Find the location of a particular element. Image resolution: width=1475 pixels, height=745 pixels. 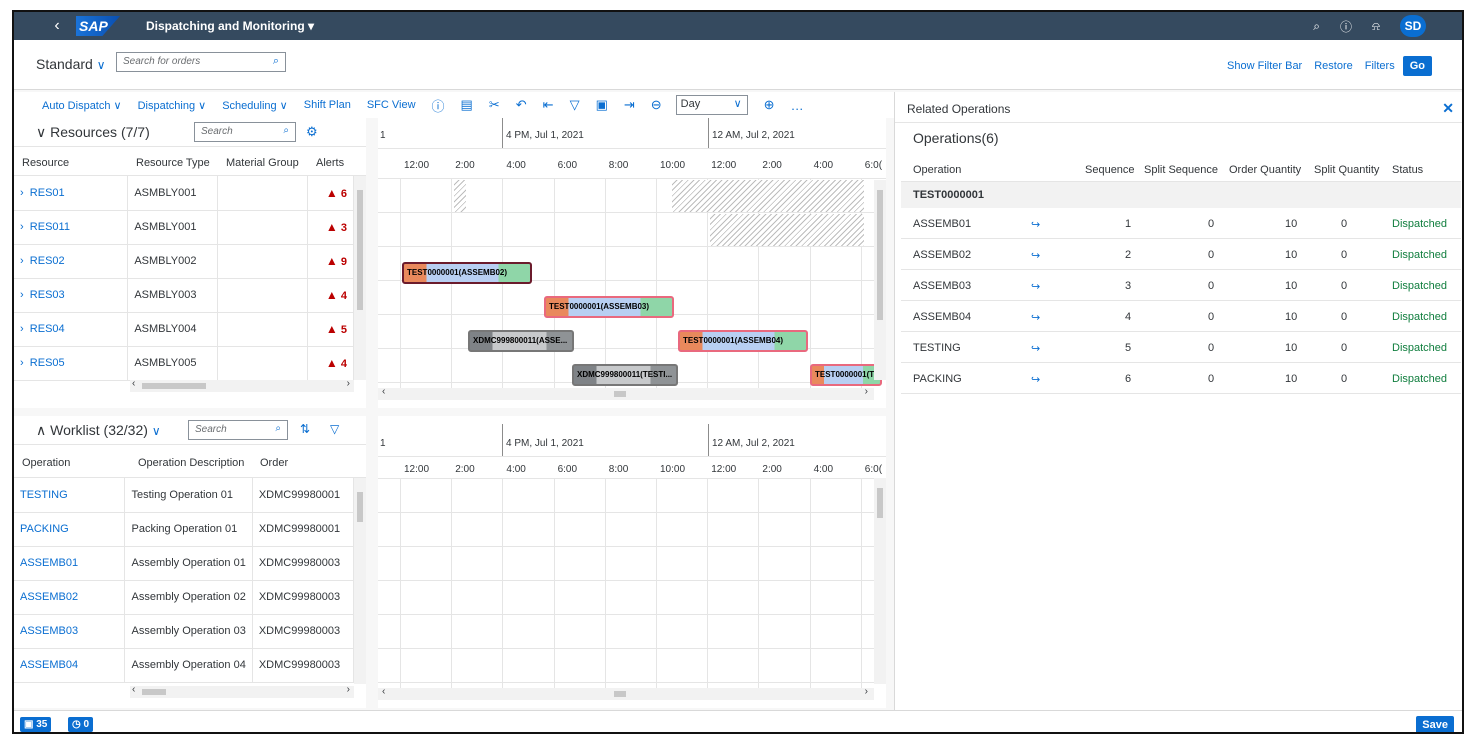

dispatching-menu: Dispatching ∨ is located at coordinates (172, 105).